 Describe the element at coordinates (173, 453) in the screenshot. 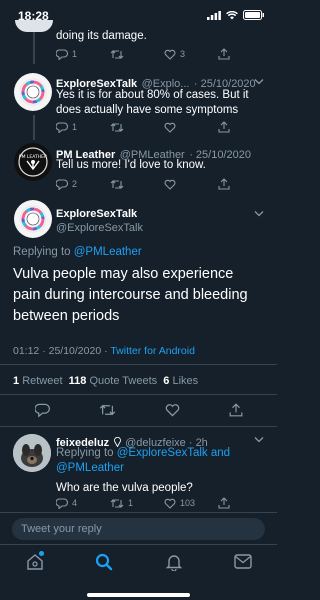

I see `replying-to-link: @ExploreSexTalk and` at that location.